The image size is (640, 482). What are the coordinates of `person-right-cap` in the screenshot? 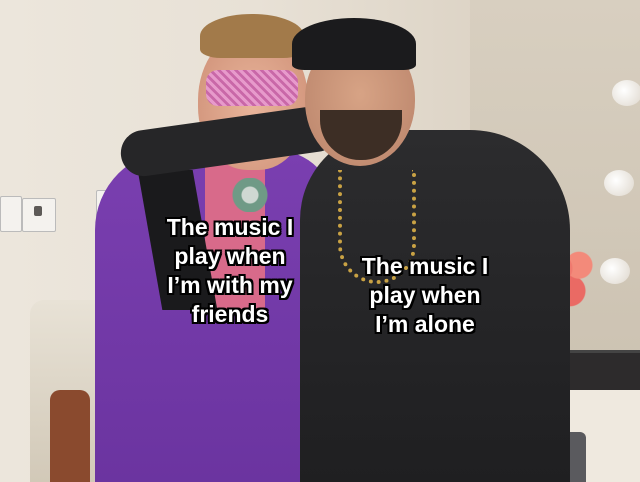 It's located at (354, 44).